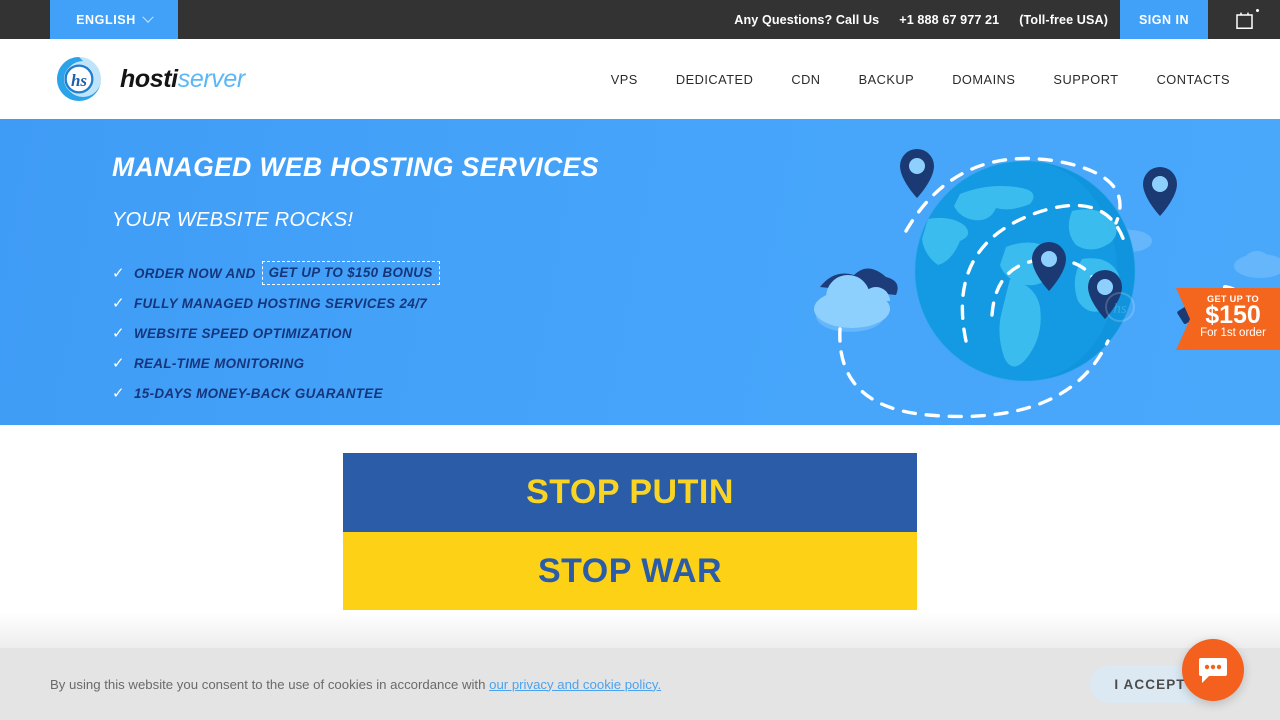 The width and height of the screenshot is (1280, 720). I want to click on list-item: ✓ FULLY MANAGED HOSTING SERVICES 24/7, so click(355, 303).